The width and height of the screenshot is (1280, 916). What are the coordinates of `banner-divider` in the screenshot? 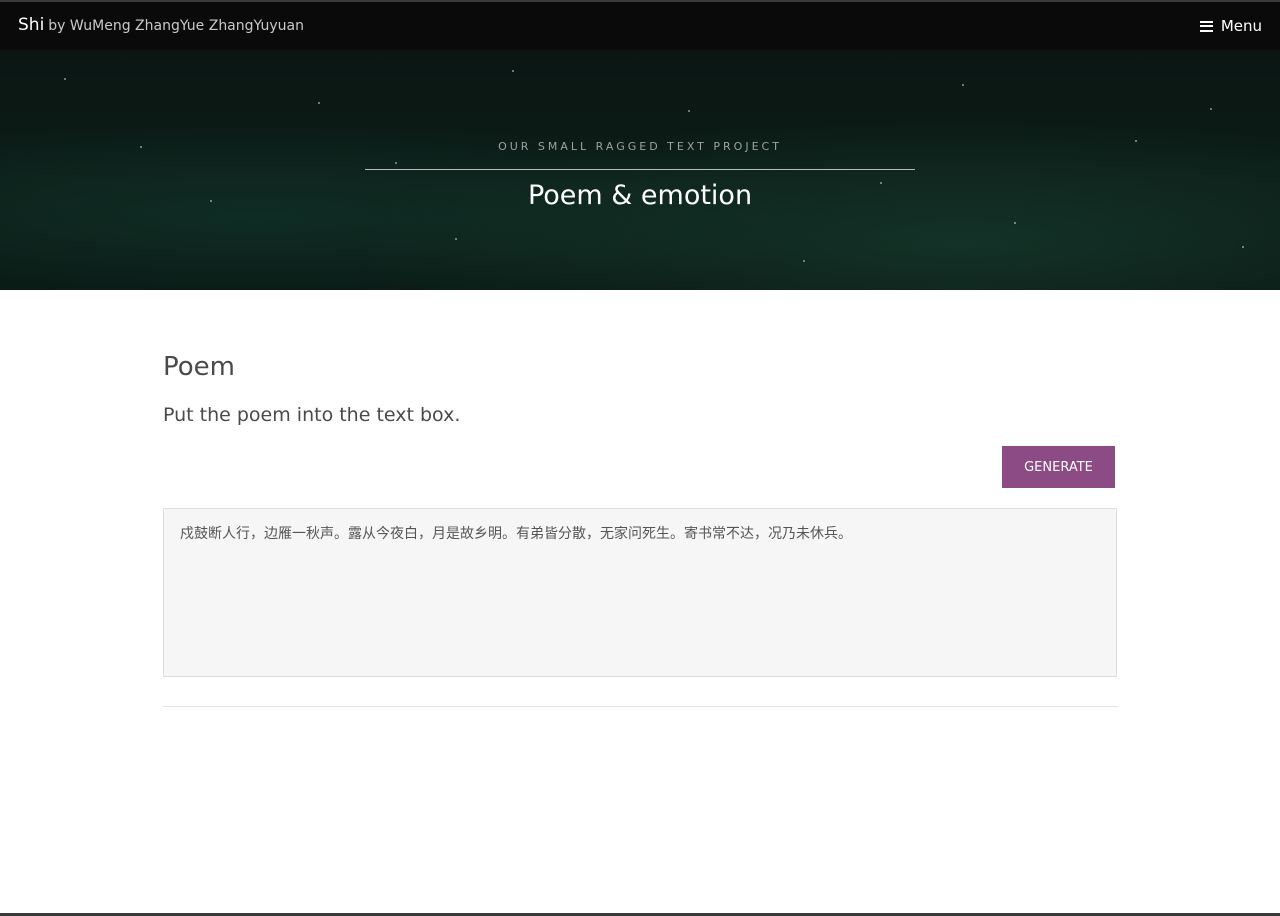 It's located at (640, 169).